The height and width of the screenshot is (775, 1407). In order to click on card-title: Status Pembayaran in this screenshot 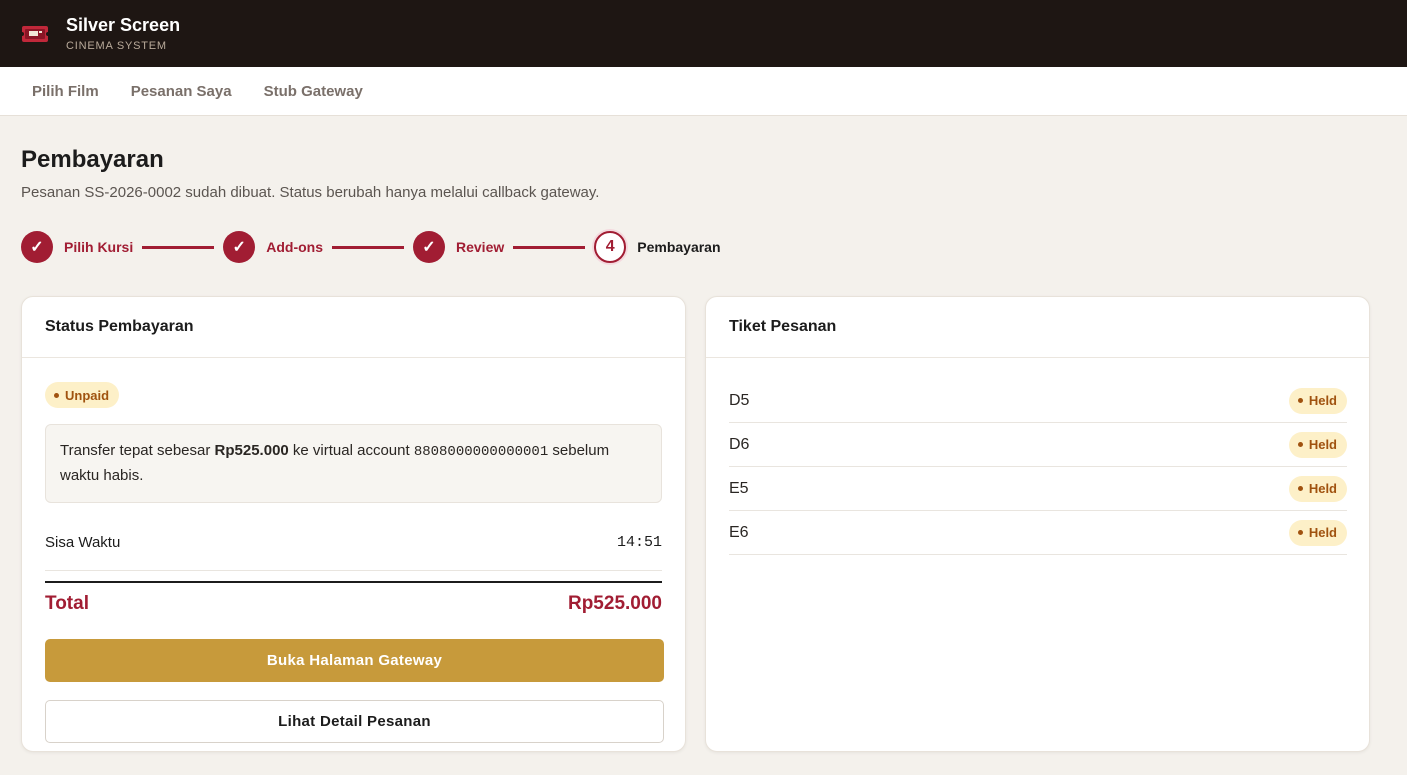, I will do `click(353, 327)`.